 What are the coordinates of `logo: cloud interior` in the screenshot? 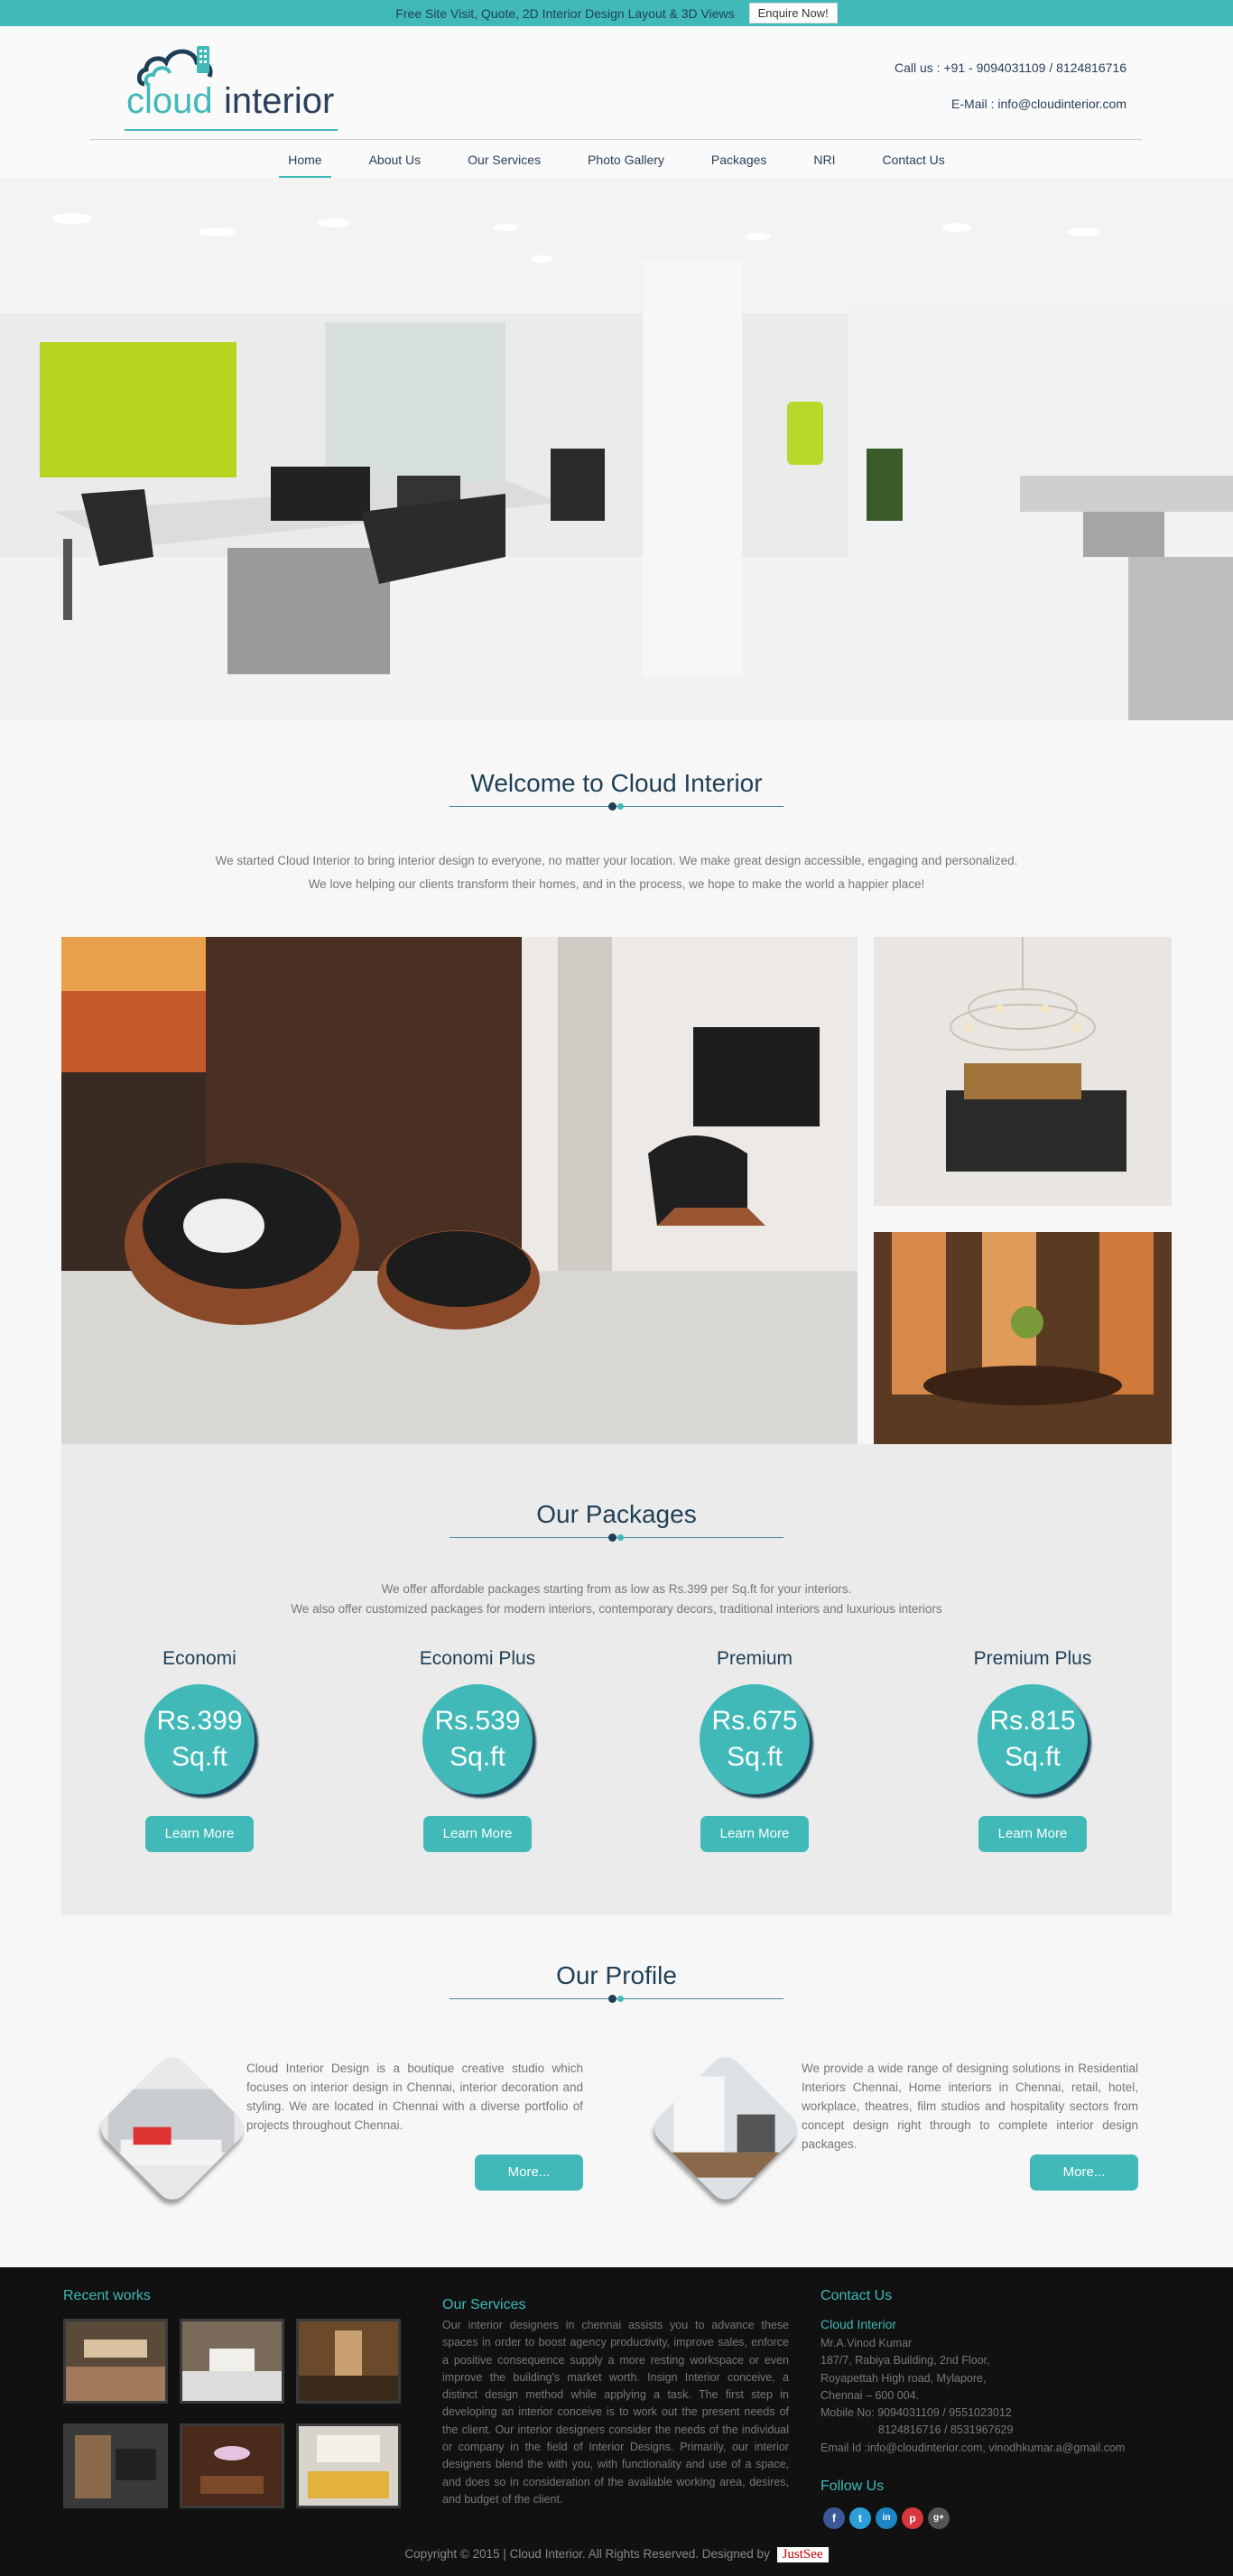 It's located at (233, 86).